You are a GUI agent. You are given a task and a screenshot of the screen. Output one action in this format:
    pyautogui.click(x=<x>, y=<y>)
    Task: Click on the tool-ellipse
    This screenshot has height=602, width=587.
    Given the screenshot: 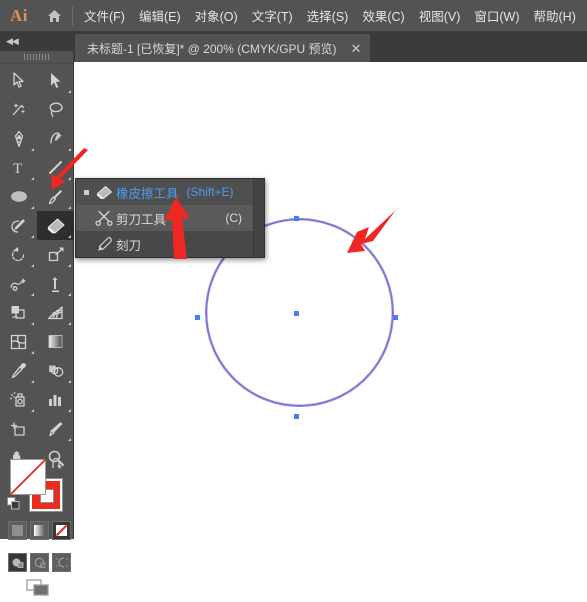 What is the action you would take?
    pyautogui.click(x=18, y=196)
    